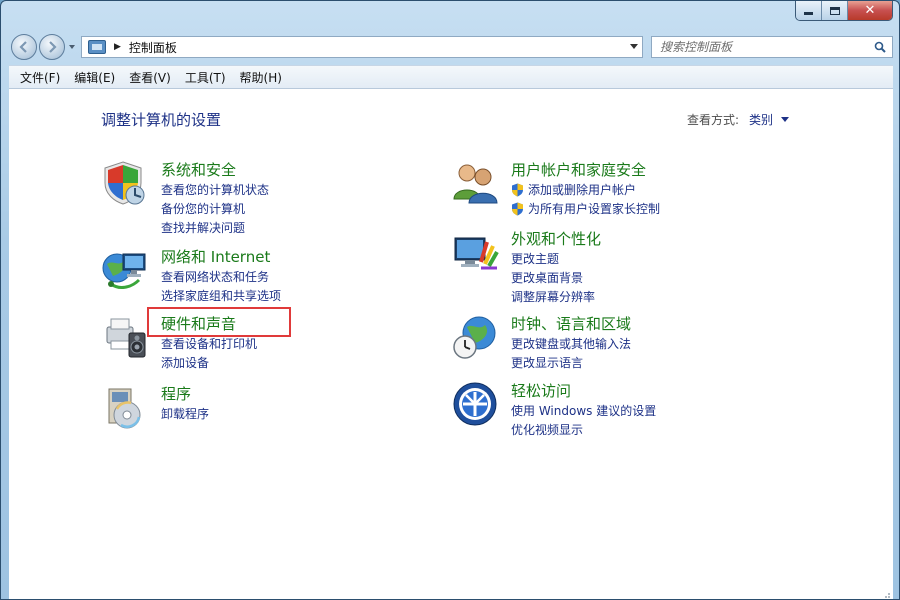 This screenshot has height=600, width=900. Describe the element at coordinates (125, 407) in the screenshot. I see `programs-icon` at that location.